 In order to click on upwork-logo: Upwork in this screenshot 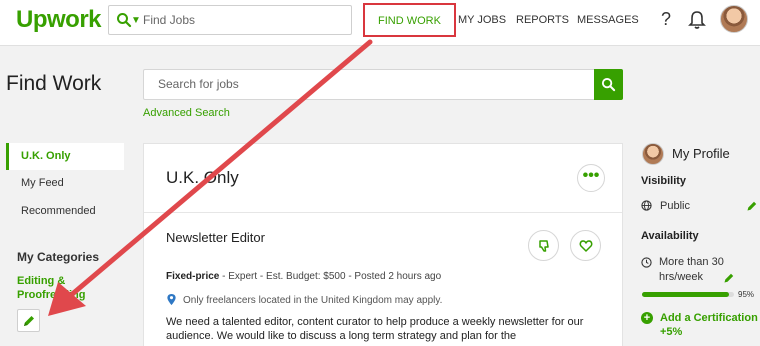, I will do `click(59, 20)`.